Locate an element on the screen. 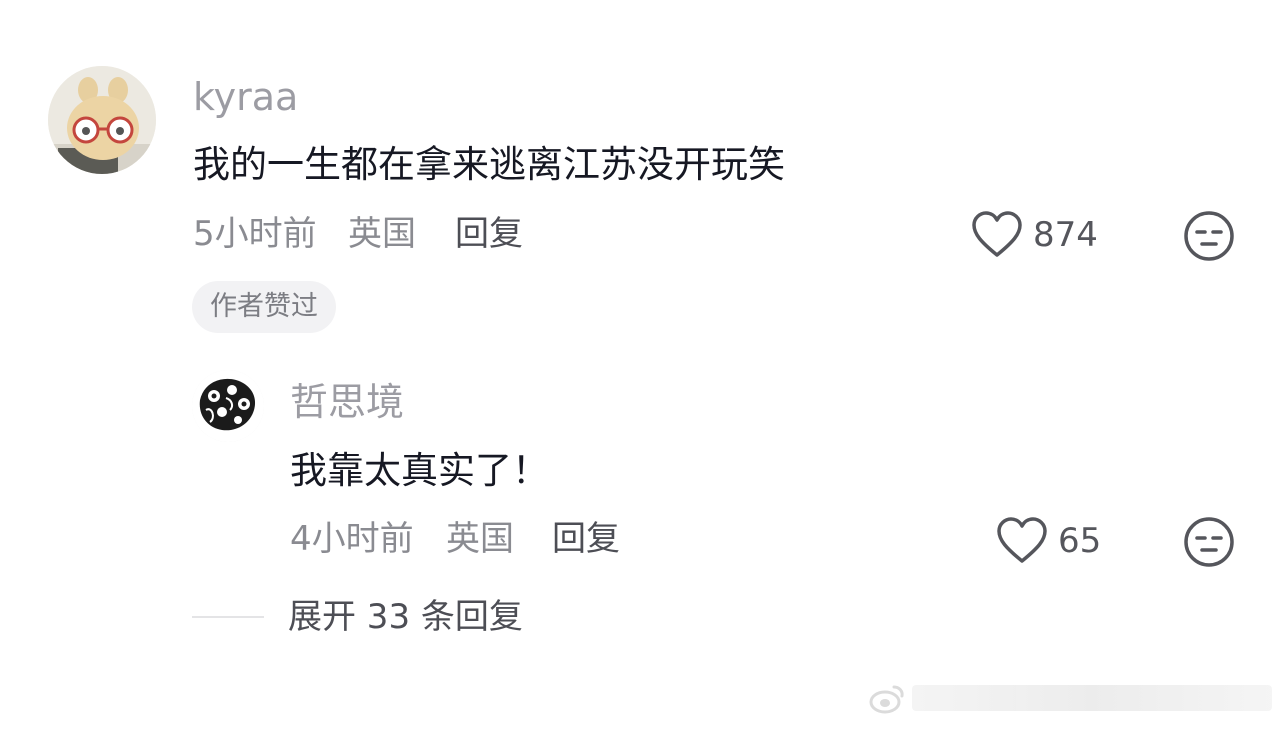 This screenshot has width=1284, height=731. expand-replies-label: 展开 33 条回复 is located at coordinates (405, 617).